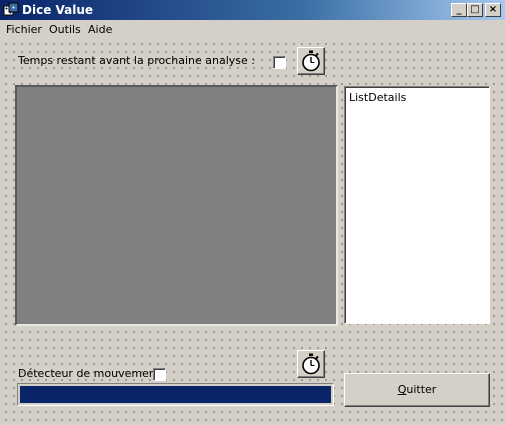 Image resolution: width=505 pixels, height=425 pixels. What do you see at coordinates (92, 373) in the screenshot?
I see `motion-detector-label: Détecteur de mouvements` at bounding box center [92, 373].